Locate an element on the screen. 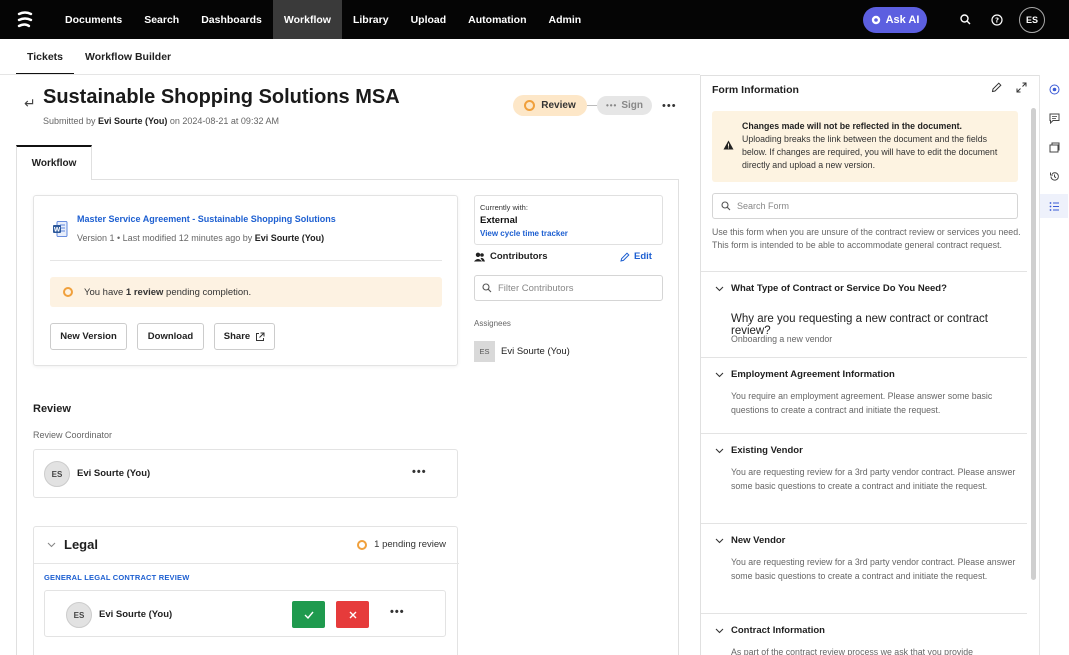 The height and width of the screenshot is (655, 1069). edit-label: Edit is located at coordinates (643, 256).